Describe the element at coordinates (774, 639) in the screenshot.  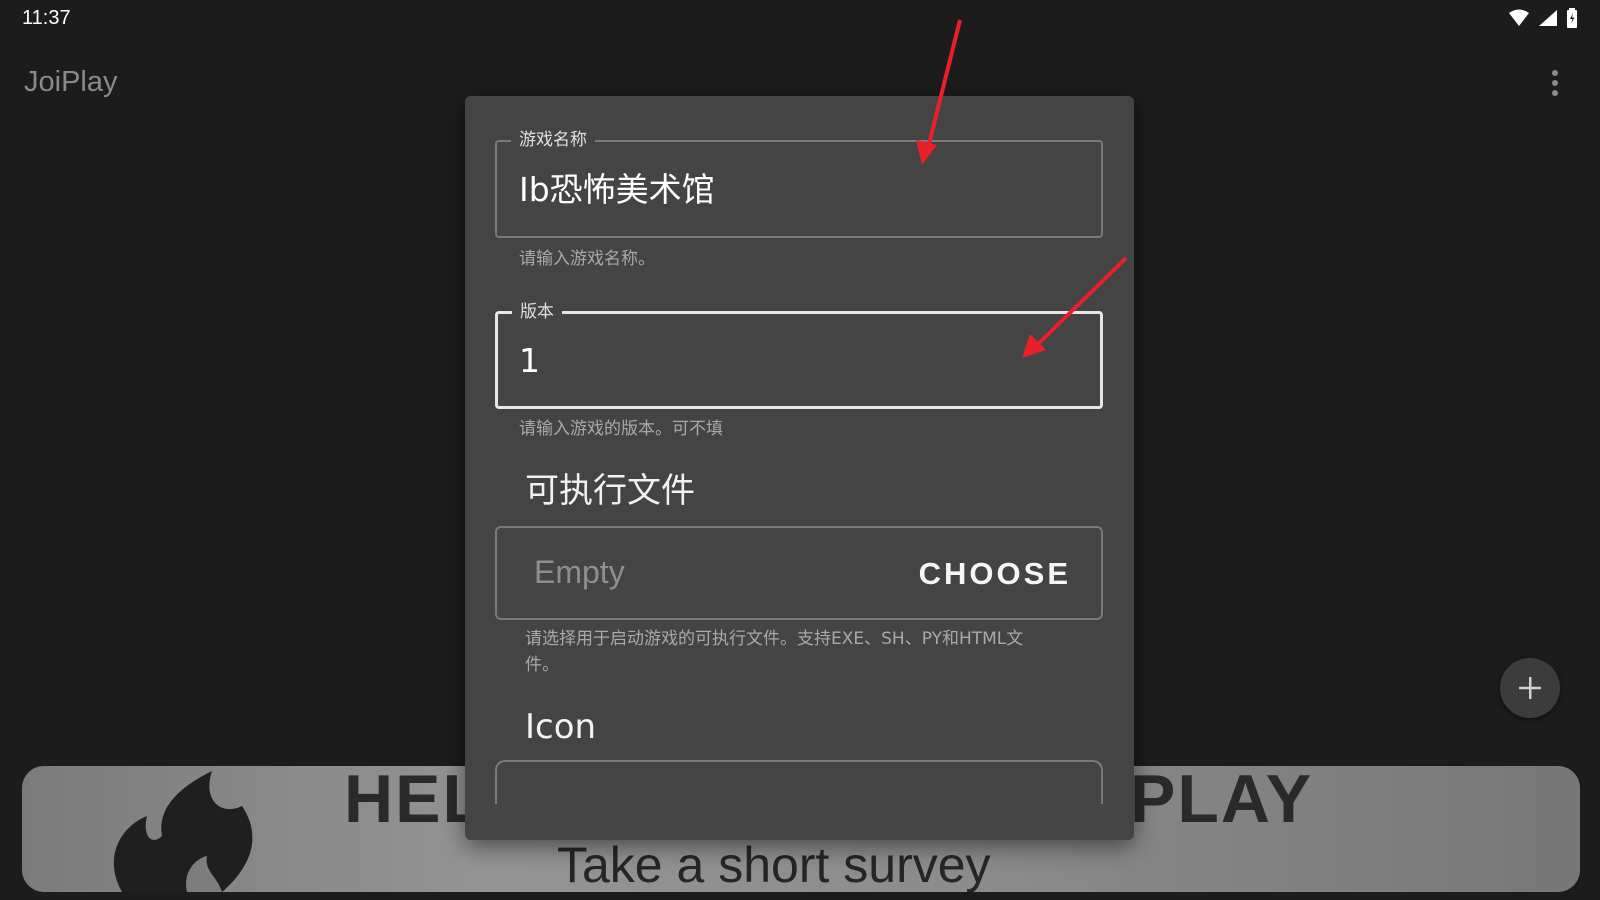
I see `executable-helper-line1: 请选择用于启动游戏的可执行文件。支持EXE、SH、PY和HTML文` at that location.